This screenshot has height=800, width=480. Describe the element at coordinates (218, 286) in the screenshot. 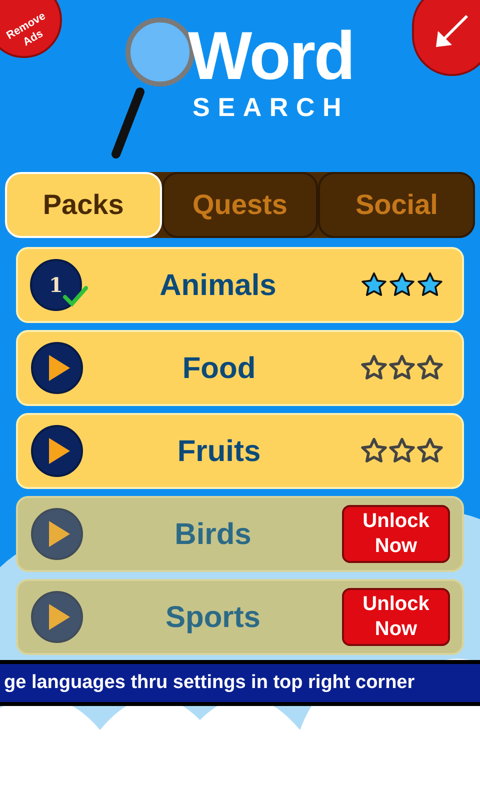

I see `pack-name: Animals` at that location.